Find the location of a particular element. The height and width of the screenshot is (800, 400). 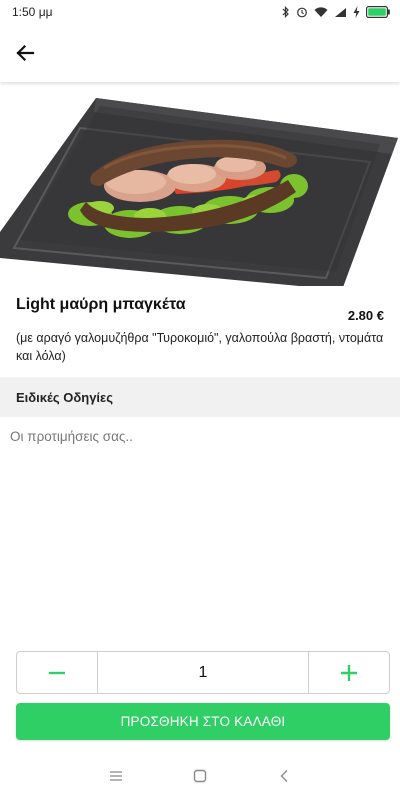

menu-icon is located at coordinates (116, 776).